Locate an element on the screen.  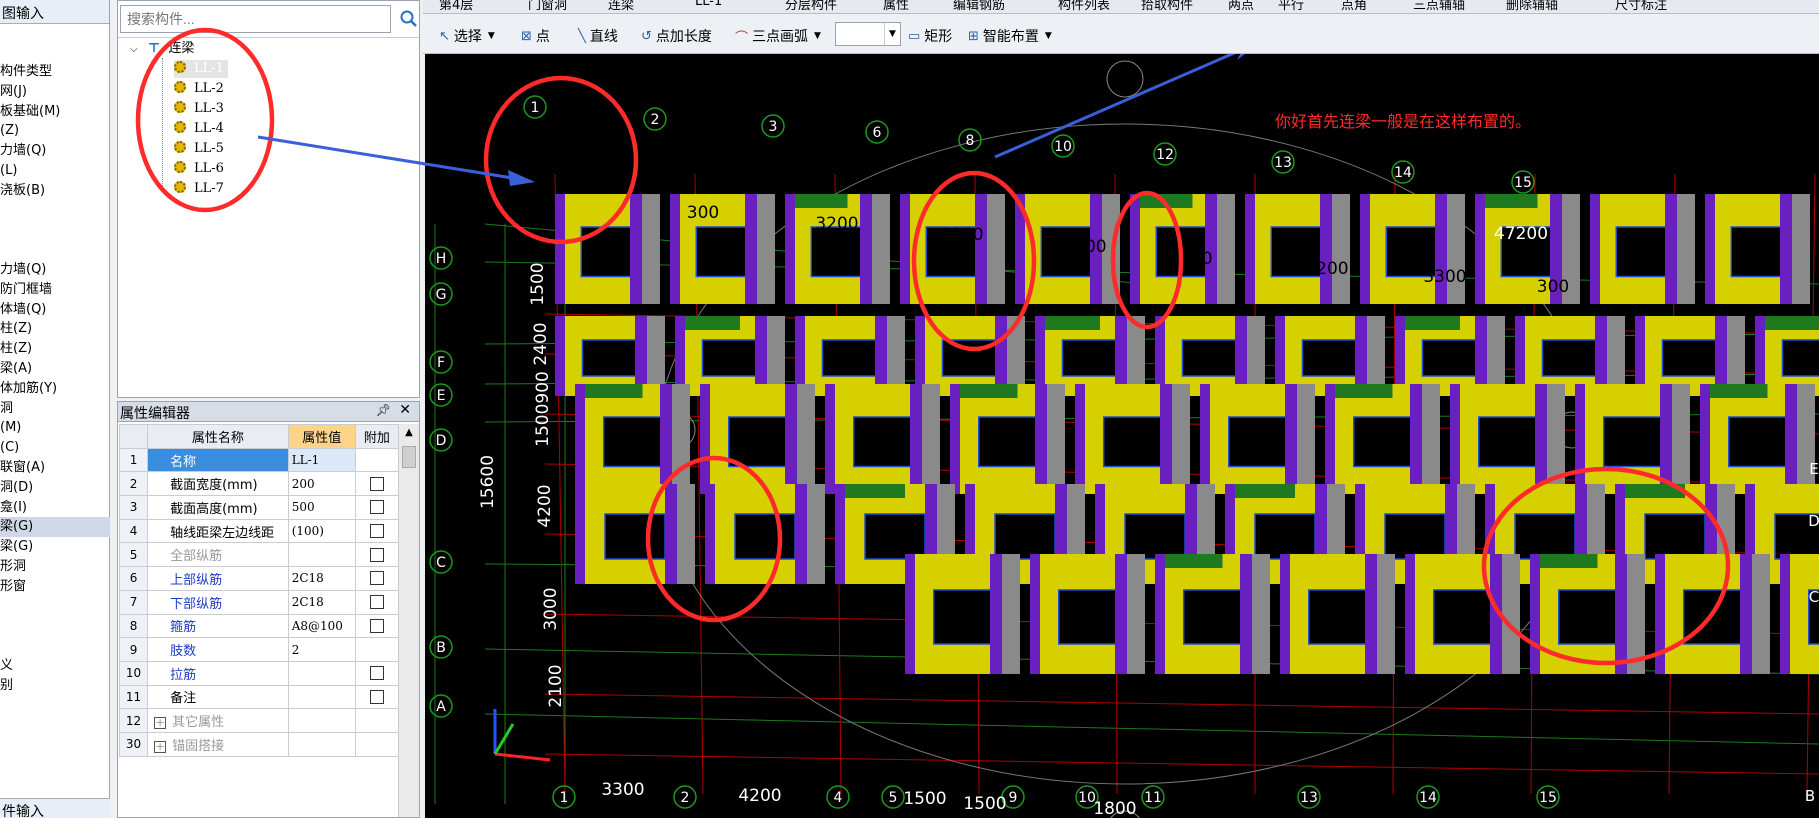
top-toolbar-item: 门窗洞 is located at coordinates (547, 6).